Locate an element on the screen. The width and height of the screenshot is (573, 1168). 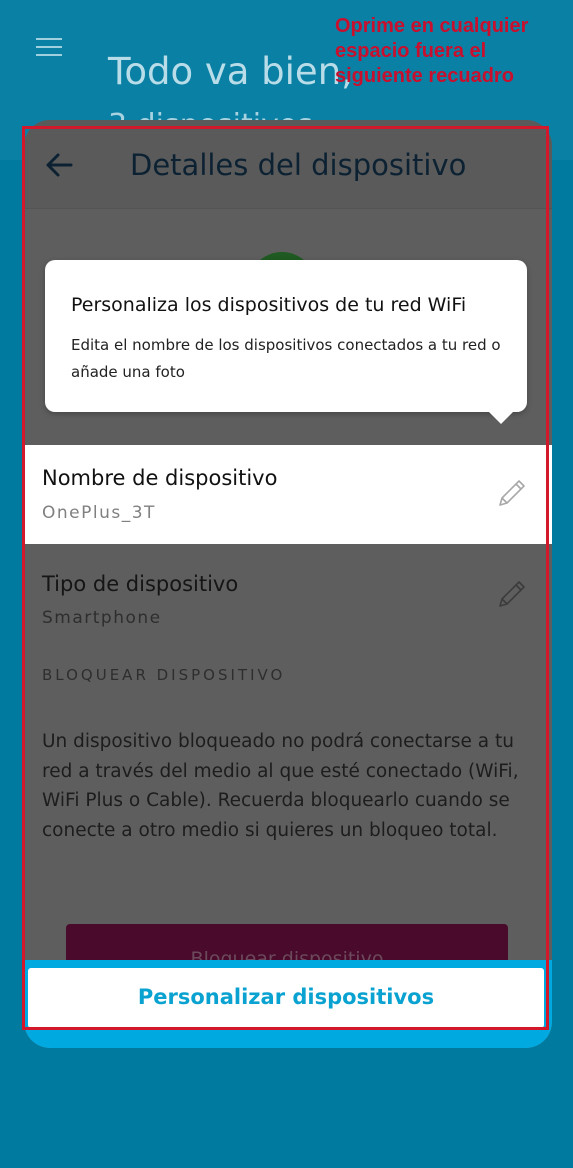
block-section-heading: BLOQUEAR DISPOSITIVO is located at coordinates (164, 675).